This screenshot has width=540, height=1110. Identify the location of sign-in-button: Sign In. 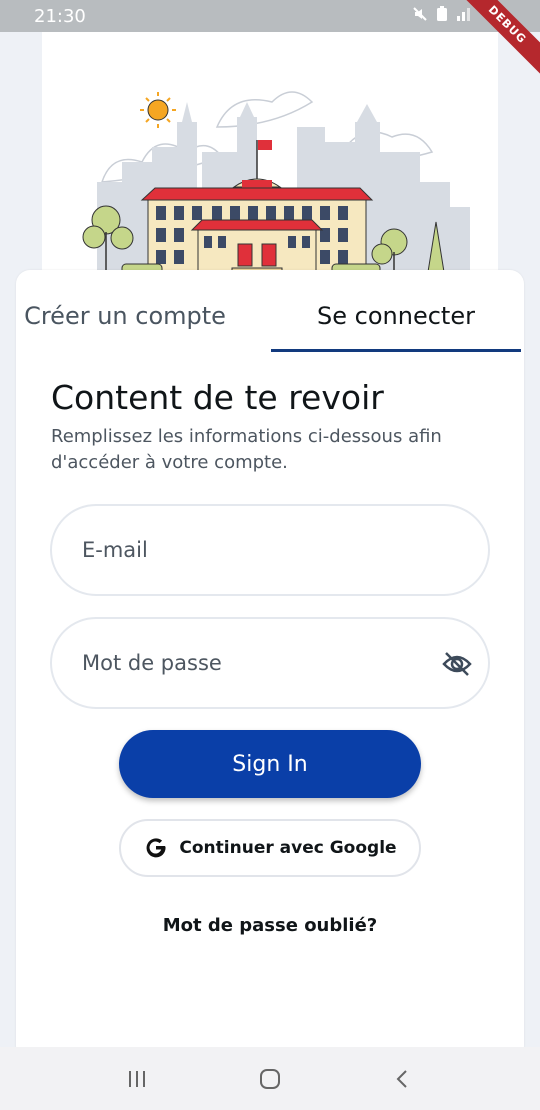
(270, 764).